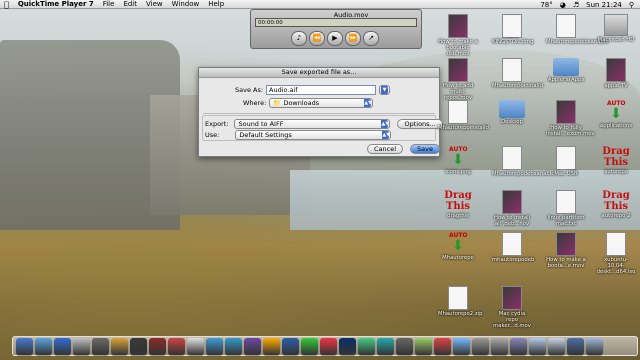 The image size is (640, 360). I want to click on player-timeline: 00:00:00, so click(336, 22).